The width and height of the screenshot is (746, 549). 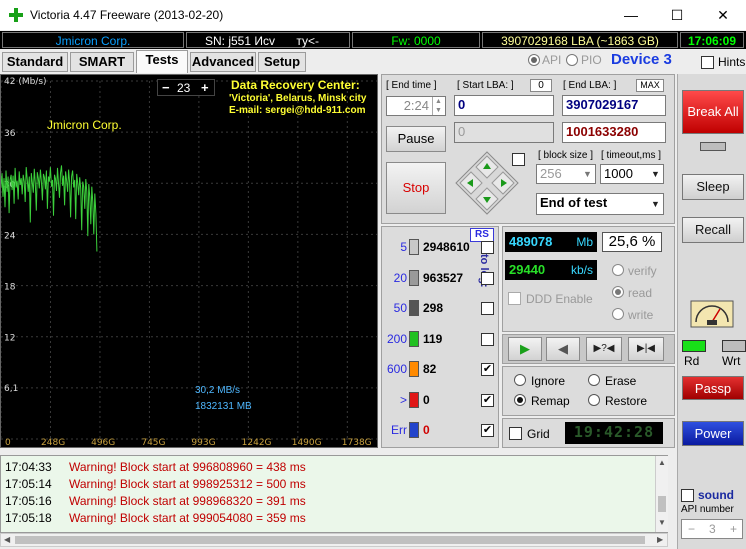 I want to click on api-number-field: − 3 +, so click(x=712, y=529).